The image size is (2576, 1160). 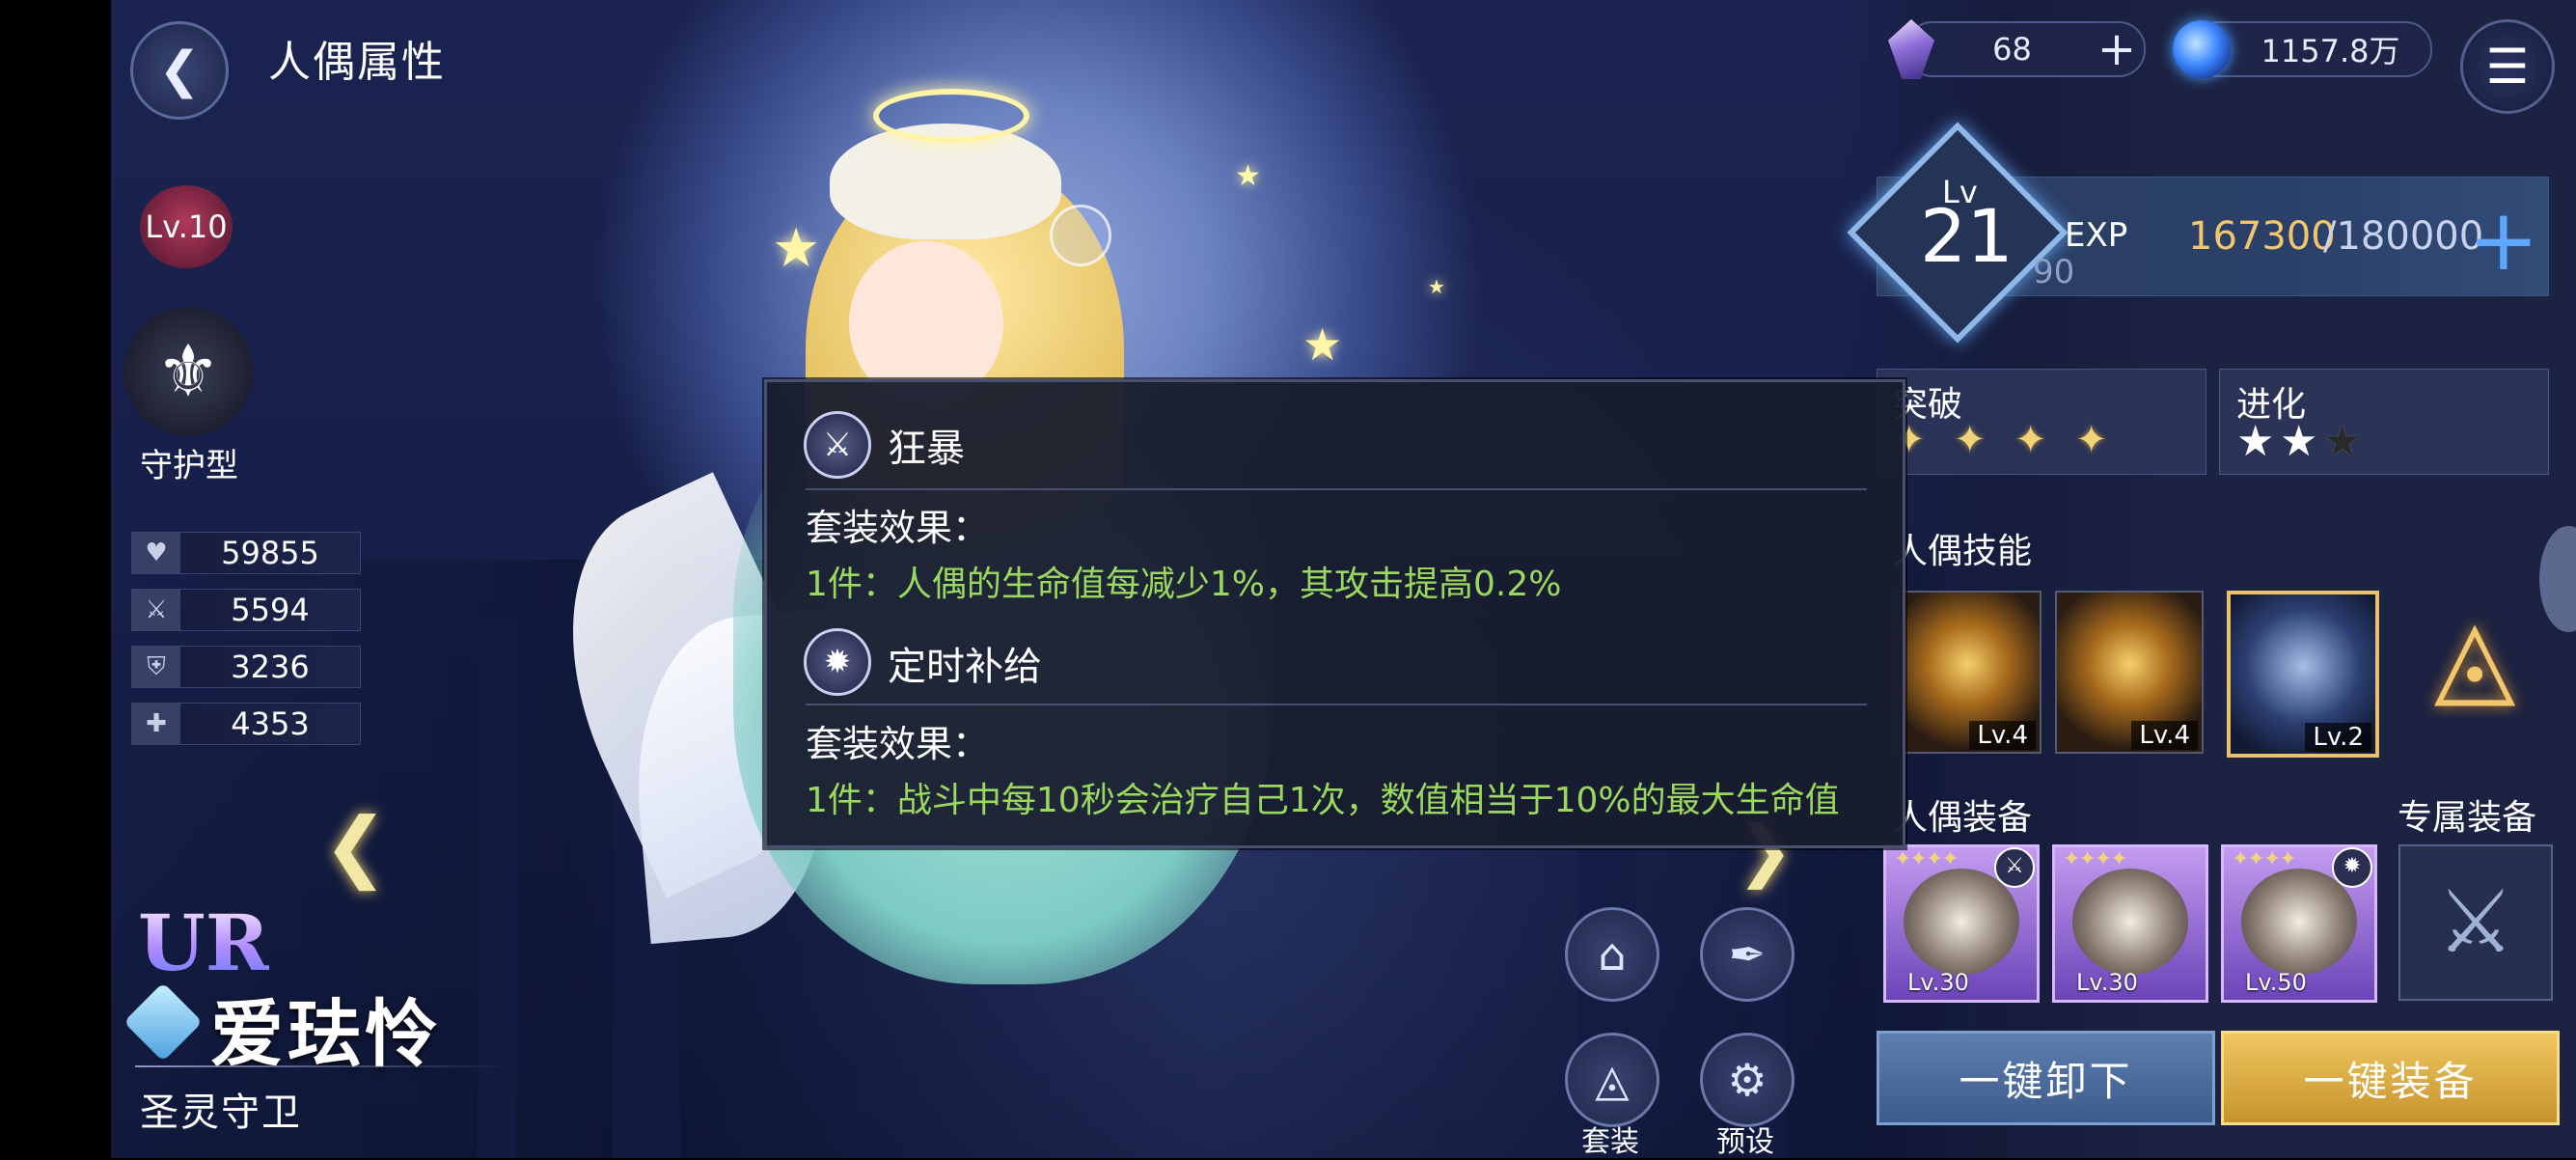 I want to click on stat-attack-value: 5594, so click(x=271, y=610).